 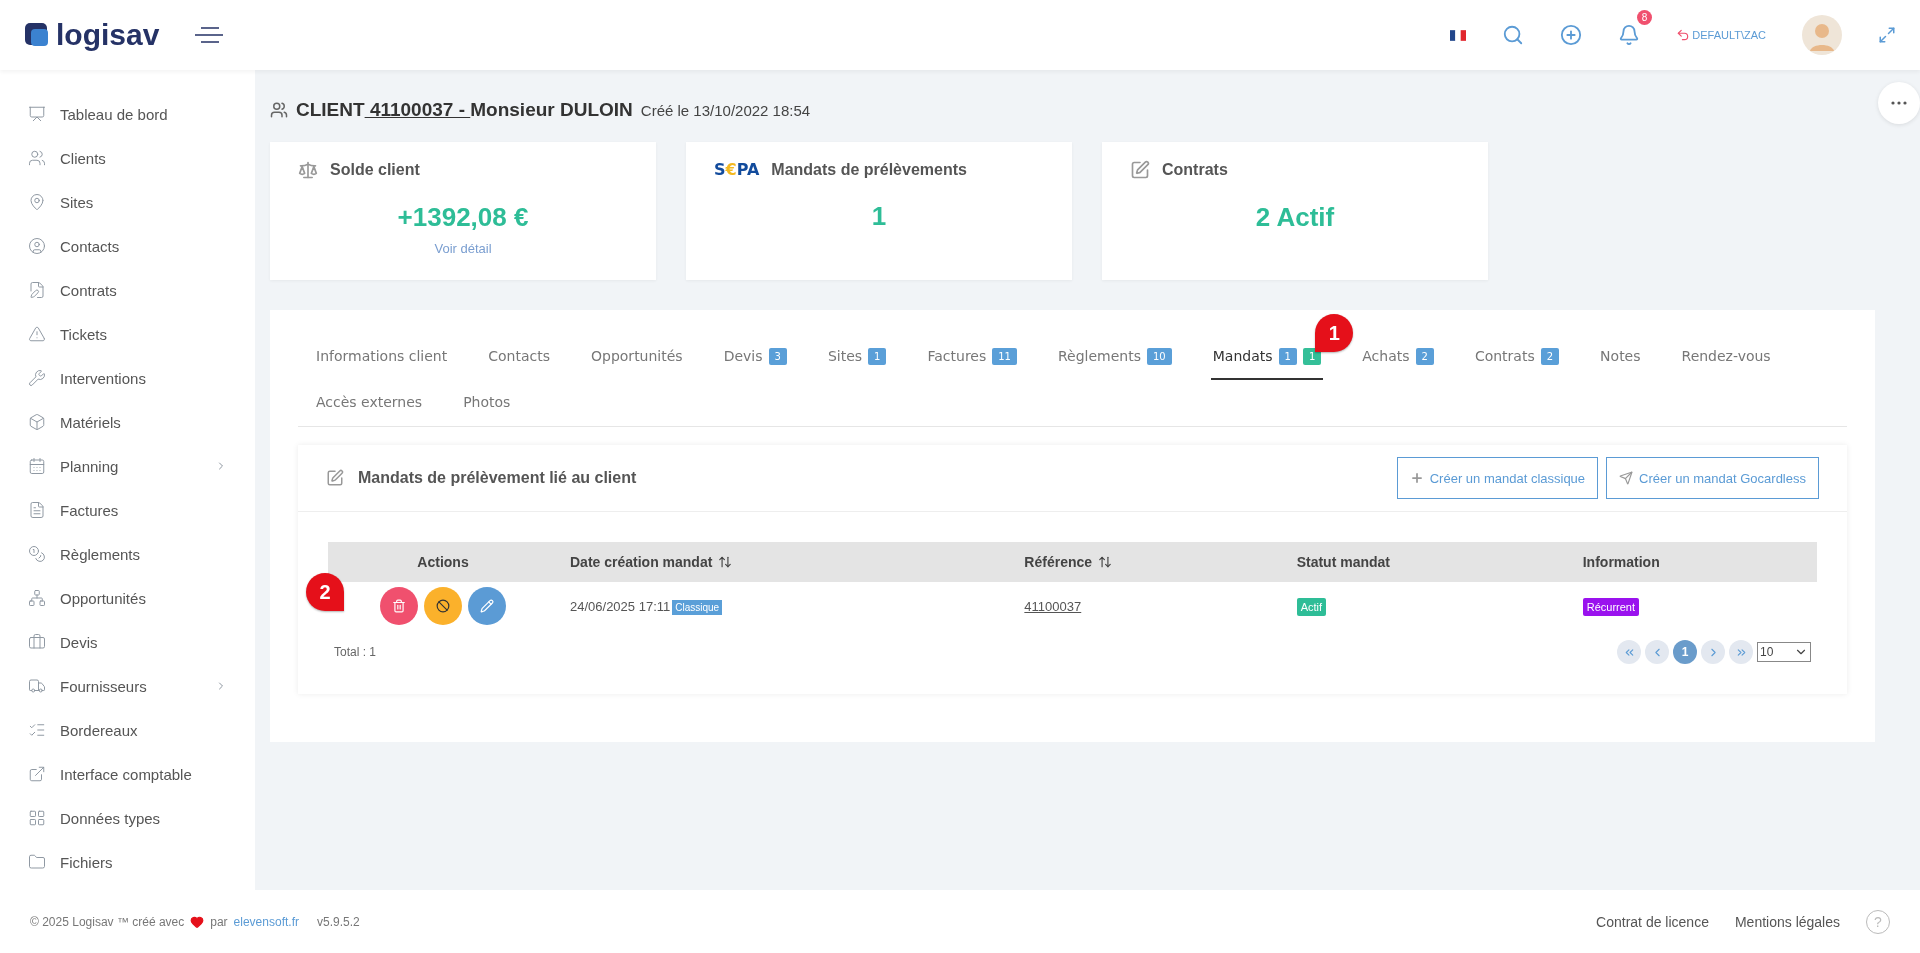 What do you see at coordinates (1004, 356) in the screenshot?
I see `count-badge: 11` at bounding box center [1004, 356].